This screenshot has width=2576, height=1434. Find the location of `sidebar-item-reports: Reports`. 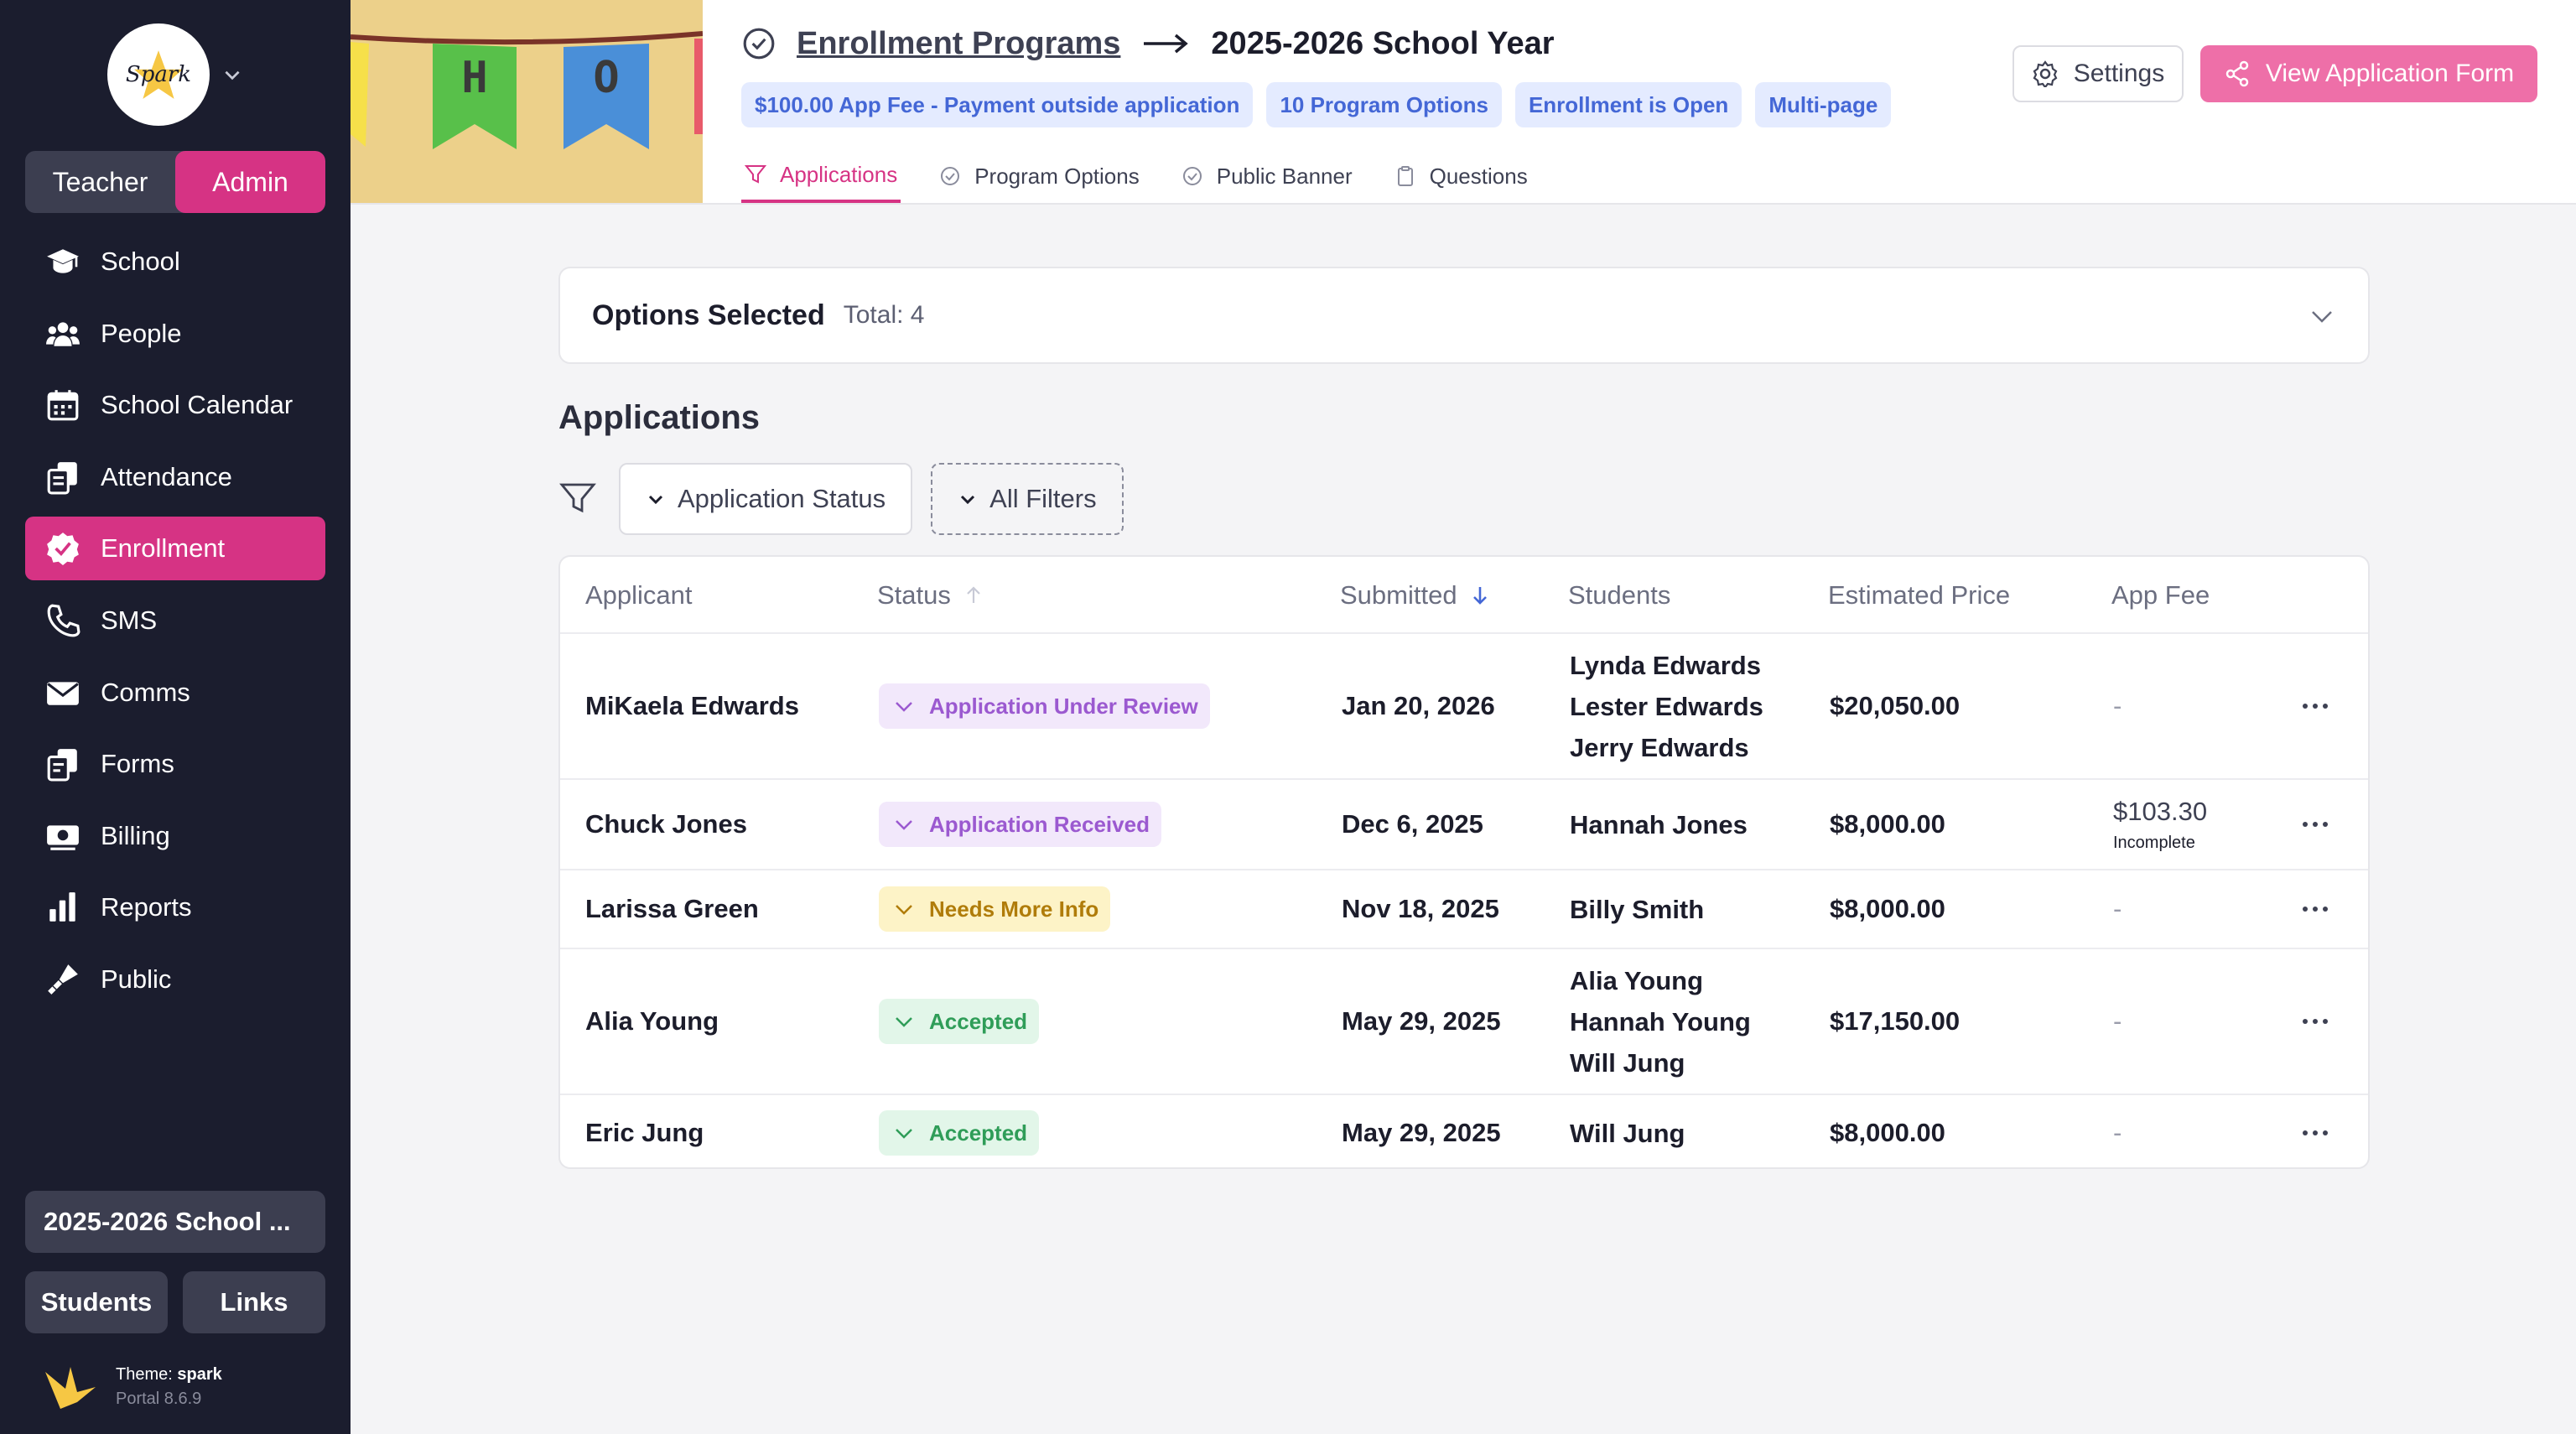

sidebar-item-reports: Reports is located at coordinates (175, 907).